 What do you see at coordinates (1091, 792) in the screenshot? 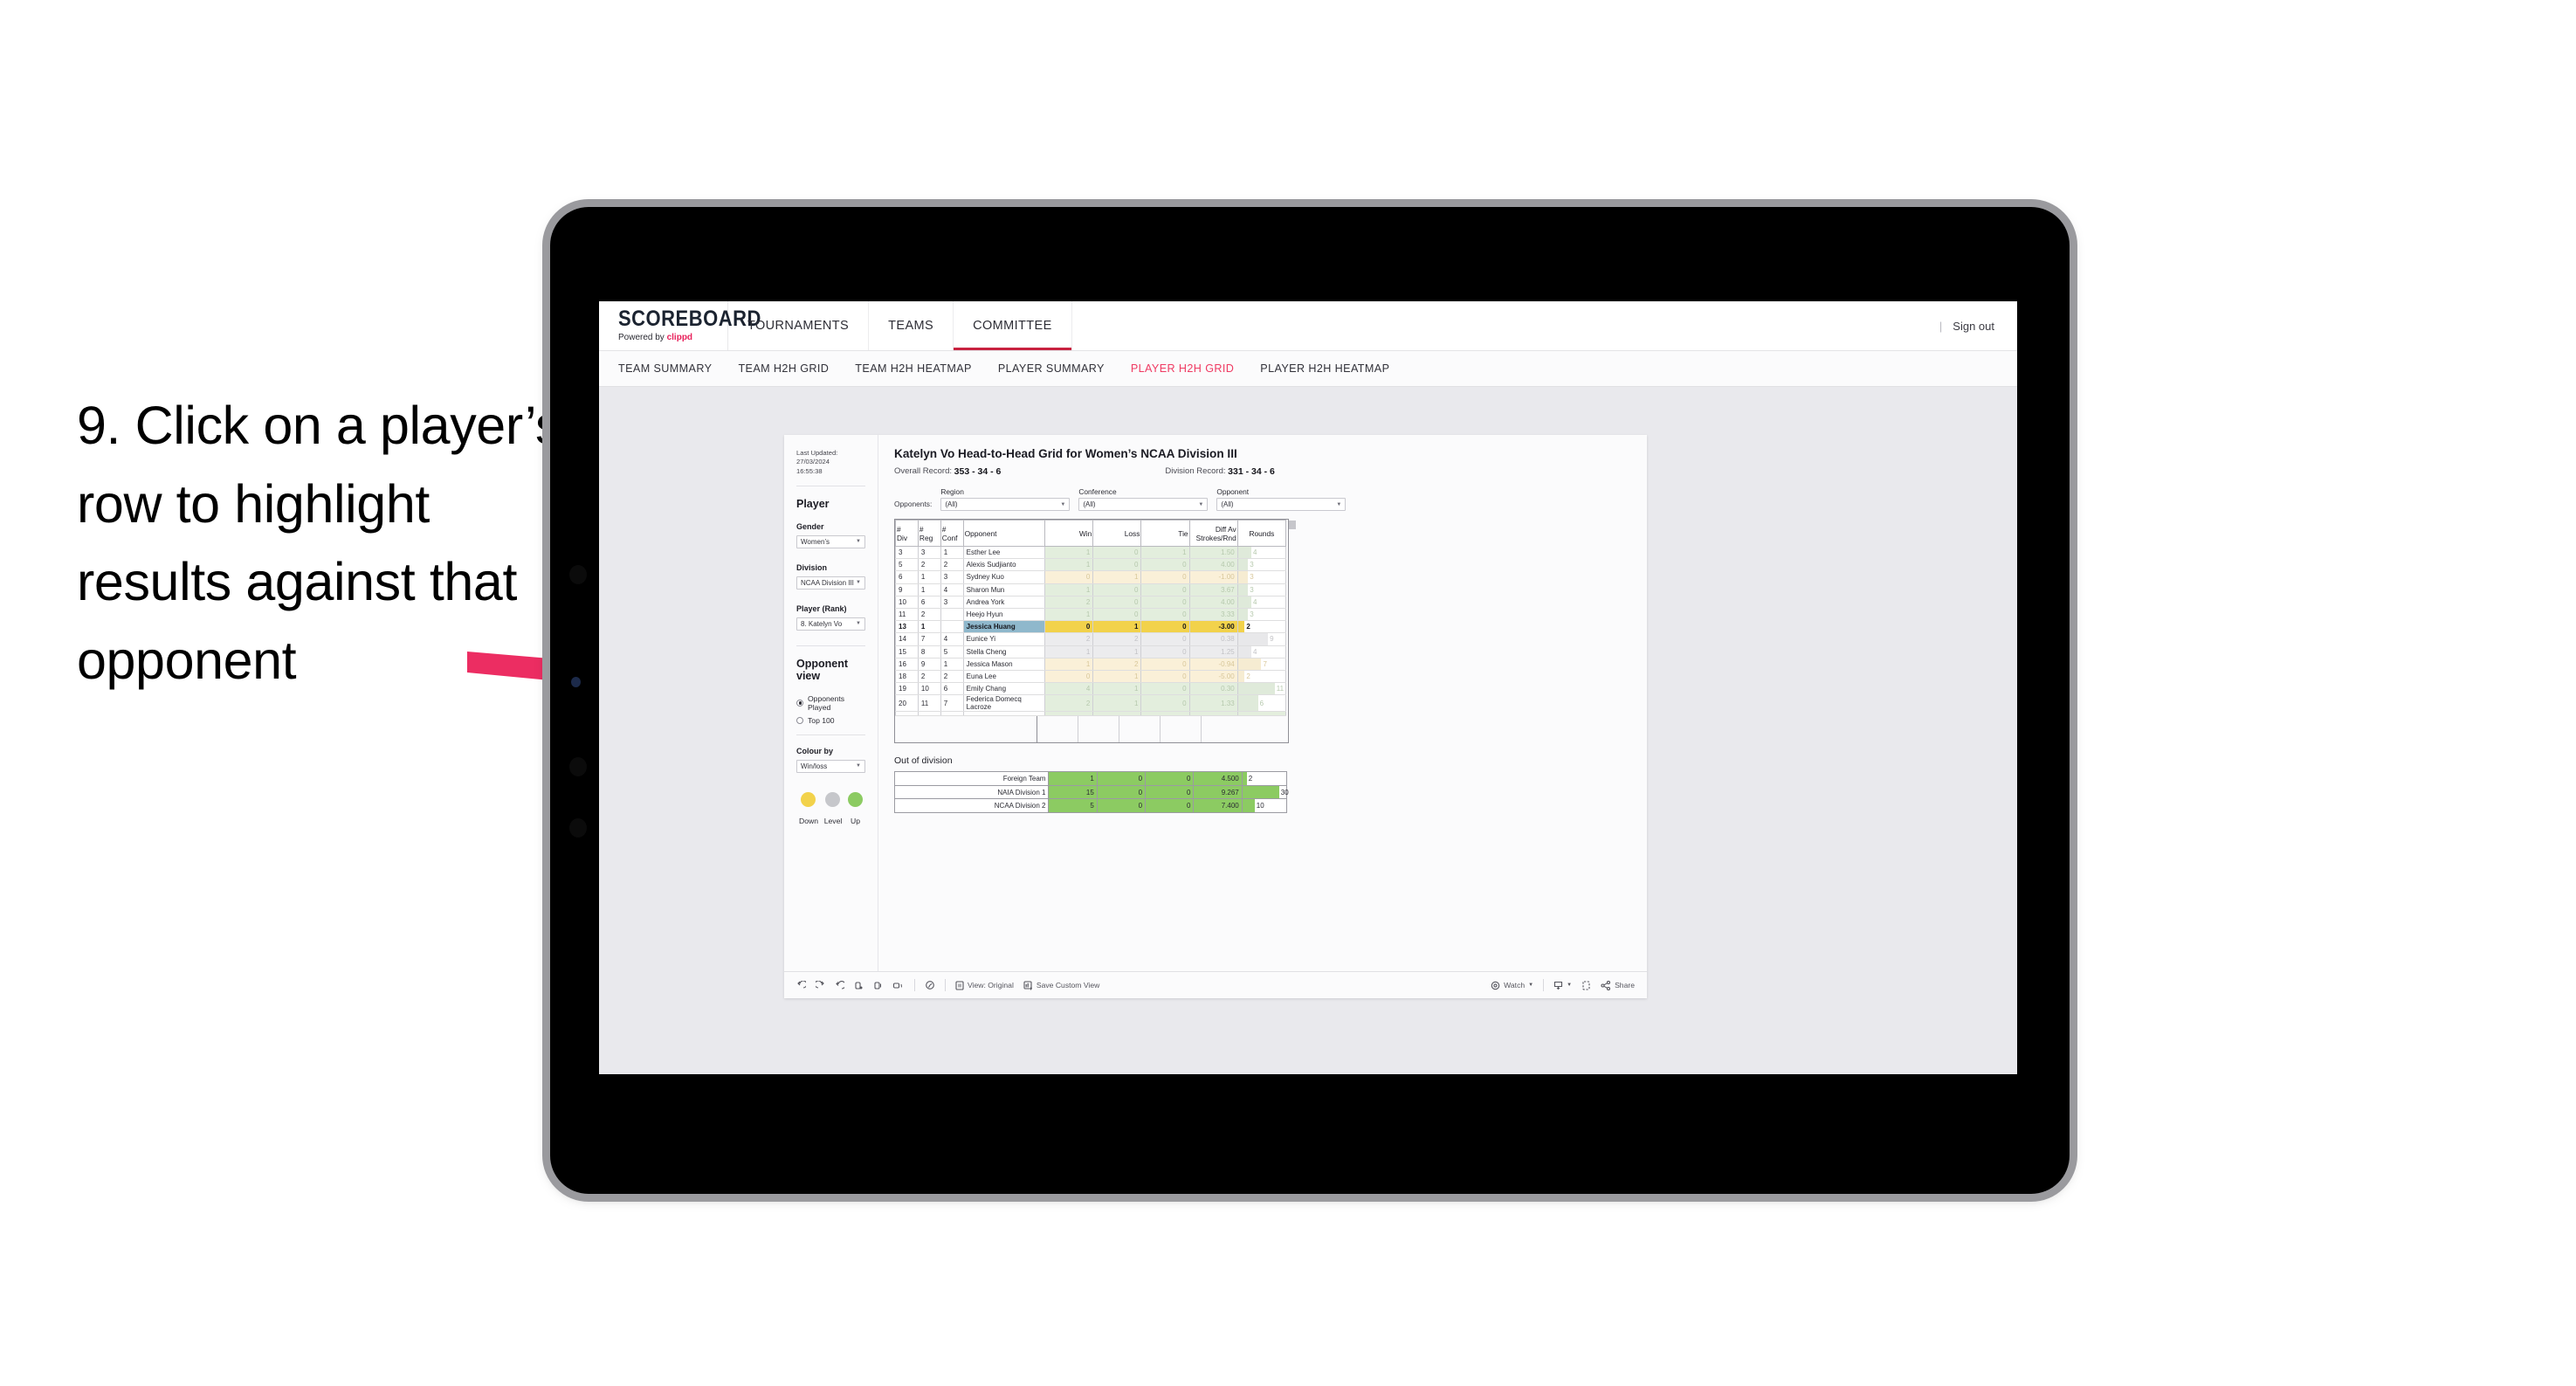
I see `ood-row: NAIA Division 1 15 0 0 9.267 30` at bounding box center [1091, 792].